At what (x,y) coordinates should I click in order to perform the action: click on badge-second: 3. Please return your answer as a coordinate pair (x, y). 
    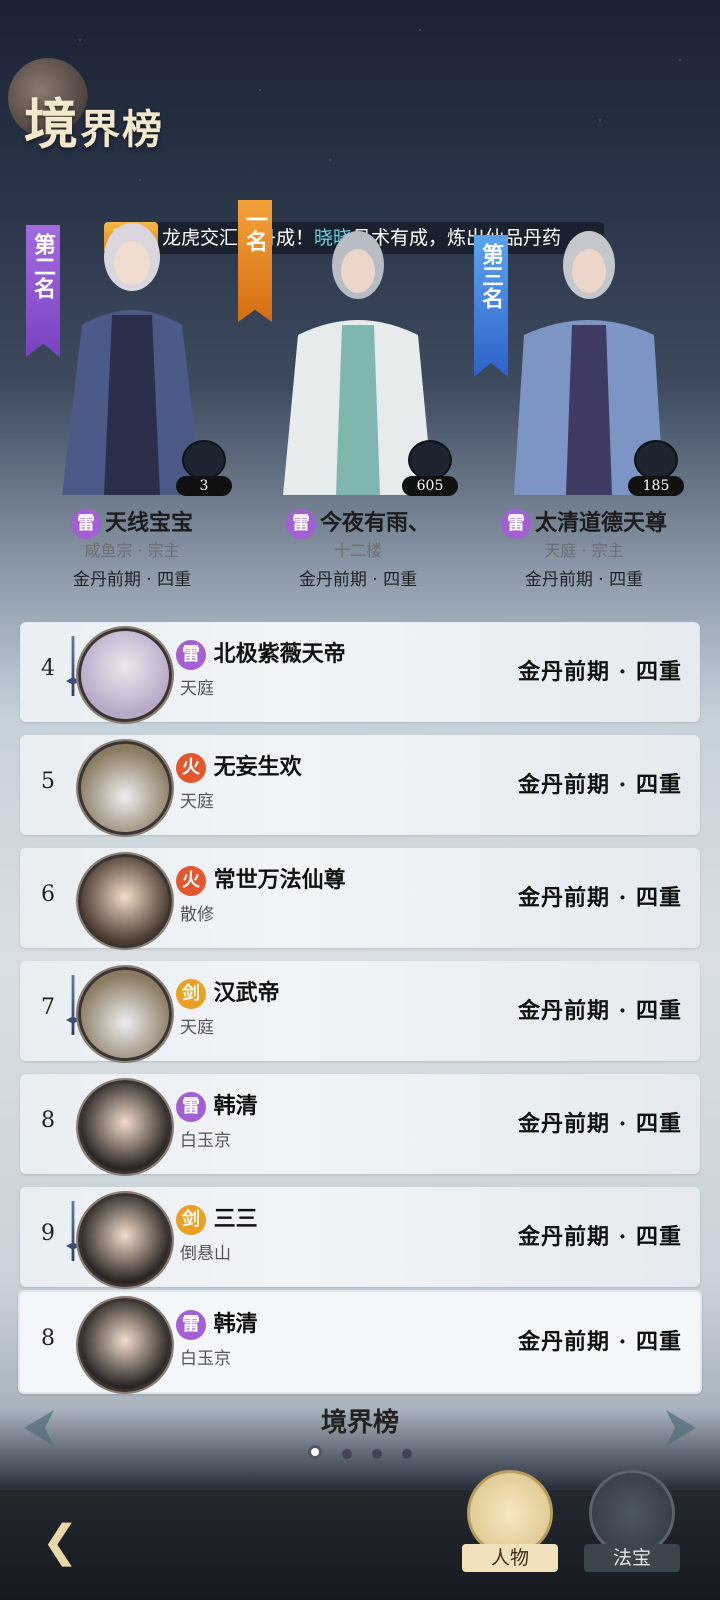
    Looking at the image, I should click on (204, 468).